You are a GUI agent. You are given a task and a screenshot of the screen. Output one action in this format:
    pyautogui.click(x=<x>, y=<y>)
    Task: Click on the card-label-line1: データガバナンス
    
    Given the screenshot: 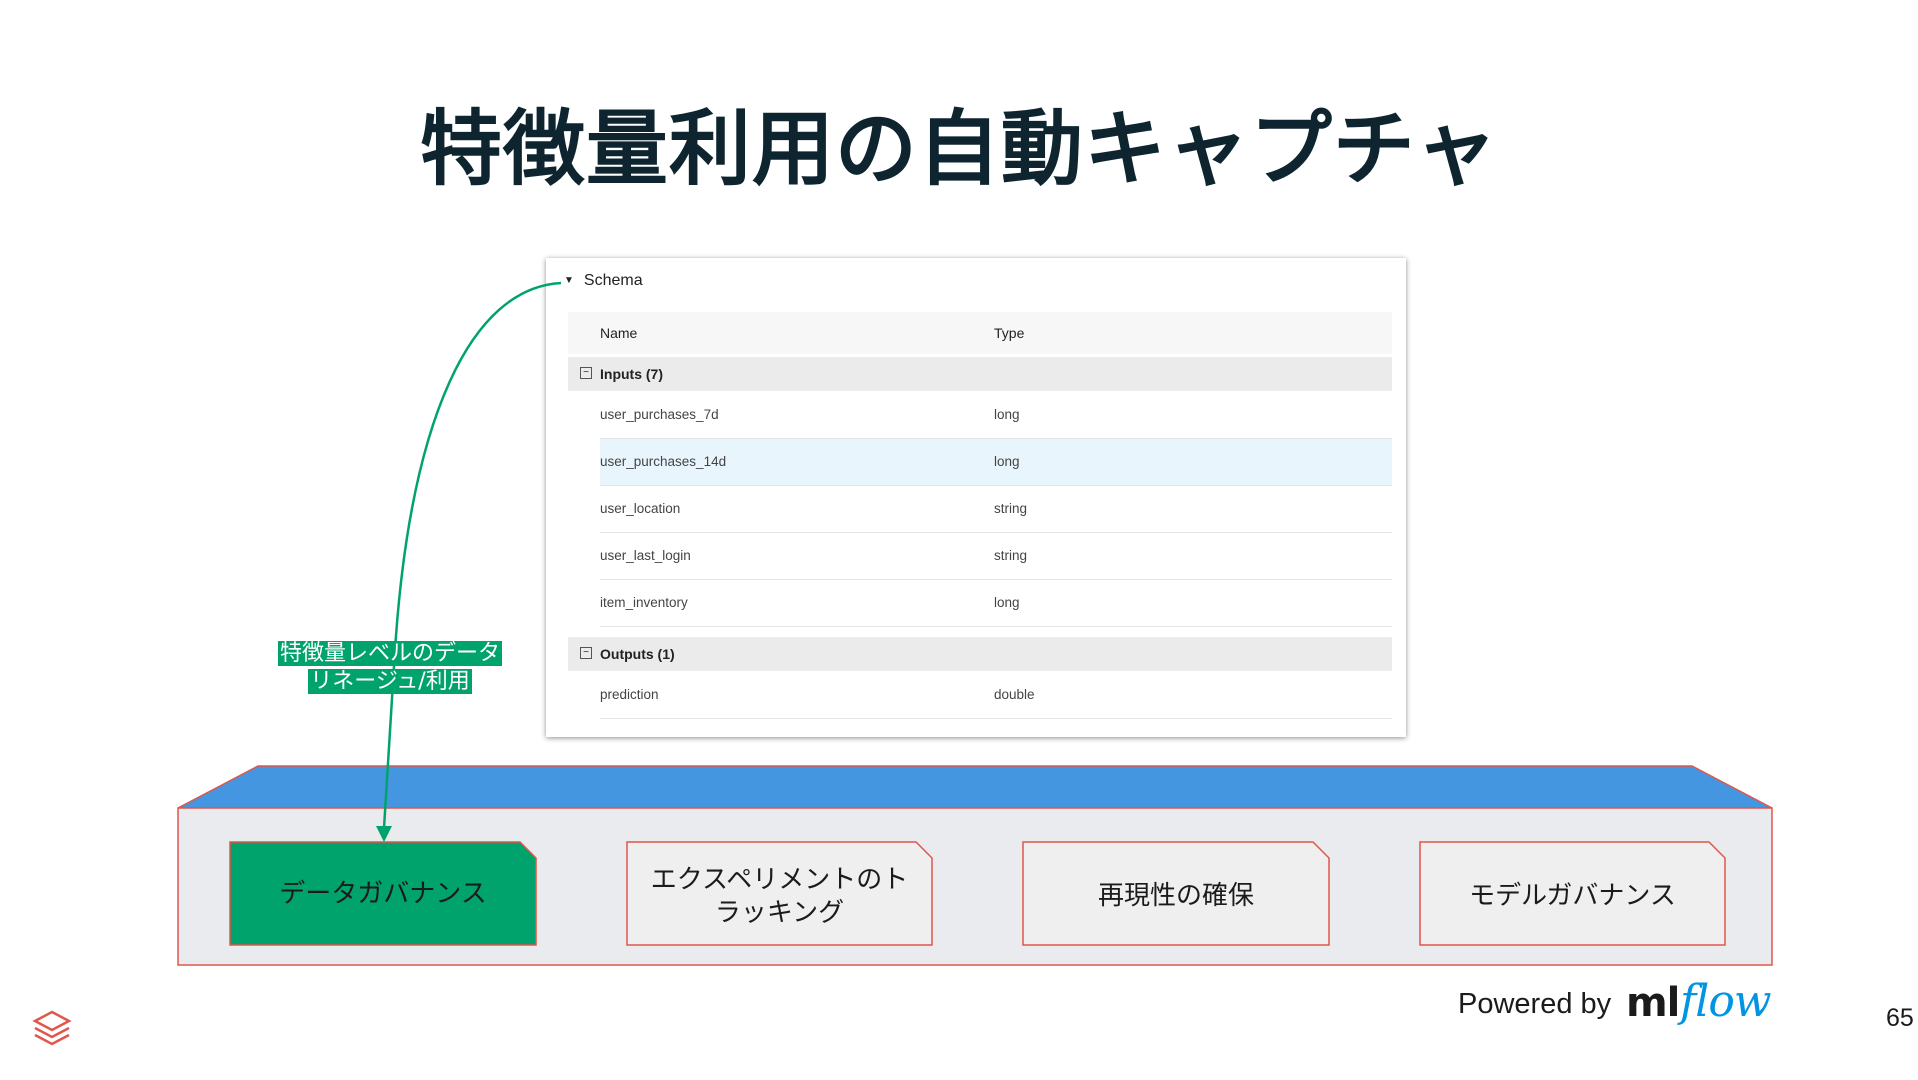 What is the action you would take?
    pyautogui.click(x=383, y=894)
    